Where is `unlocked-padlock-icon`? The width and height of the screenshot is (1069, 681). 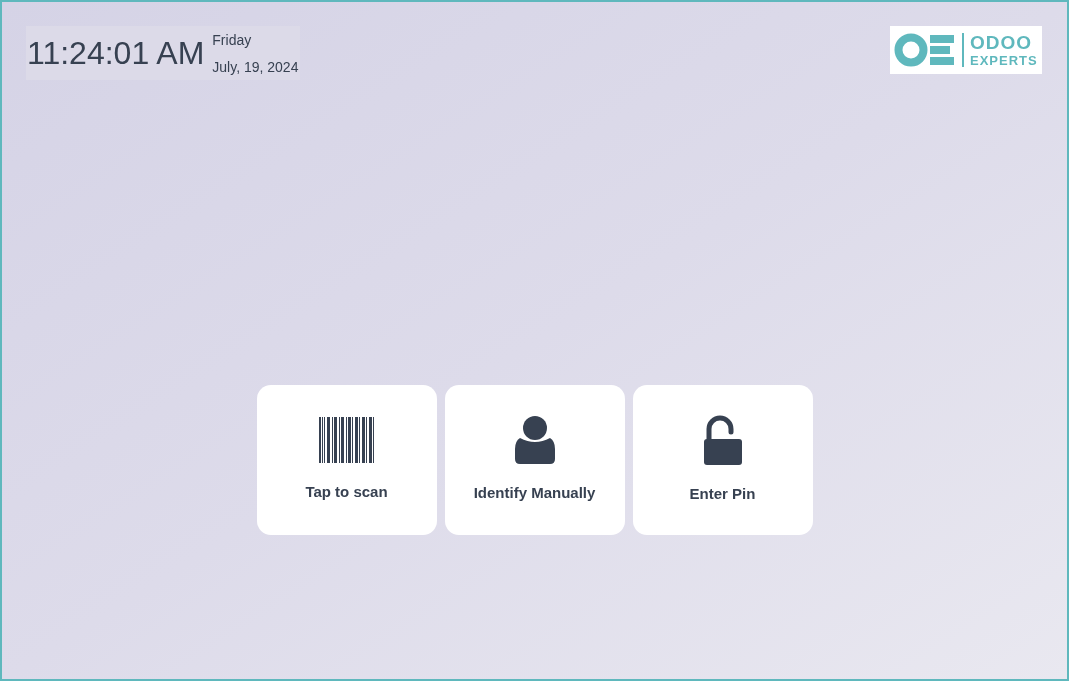
unlocked-padlock-icon is located at coordinates (722, 439).